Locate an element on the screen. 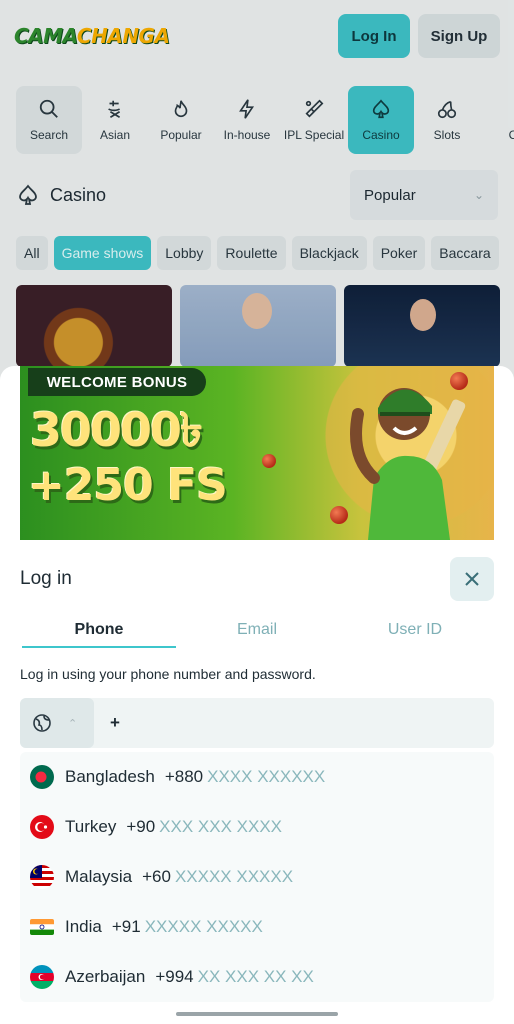 The image size is (514, 1024). bonus-tag: WELCOME BONUS is located at coordinates (117, 382).